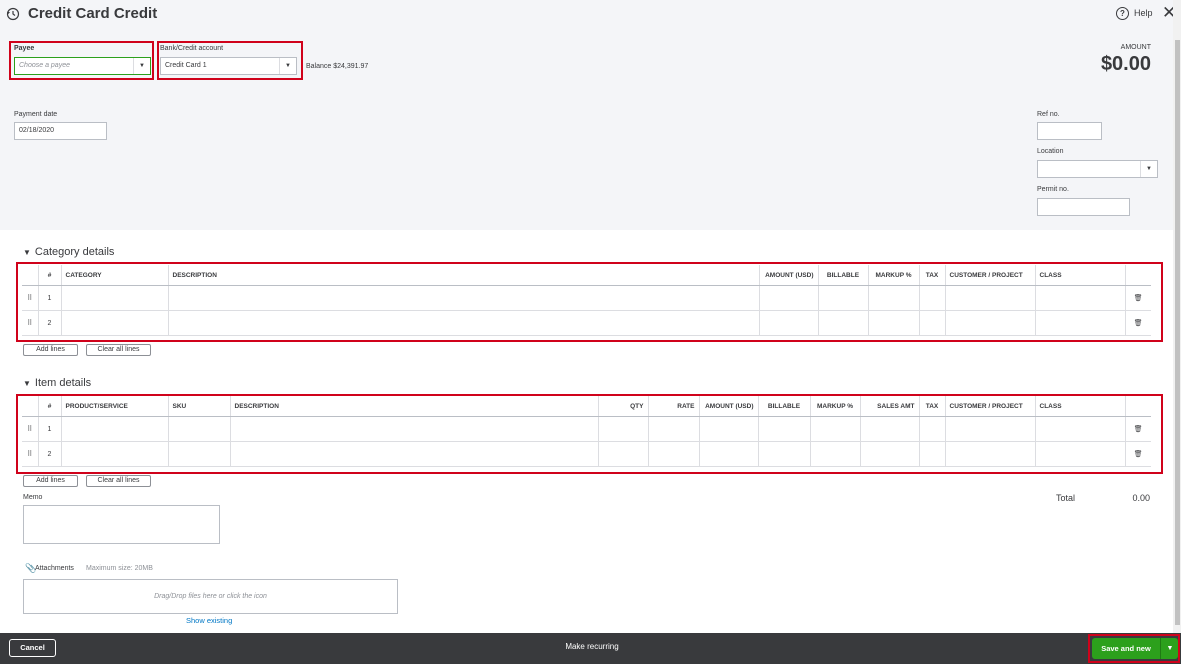 This screenshot has height=664, width=1181. What do you see at coordinates (1066, 498) in the screenshot?
I see `total-label: Total` at bounding box center [1066, 498].